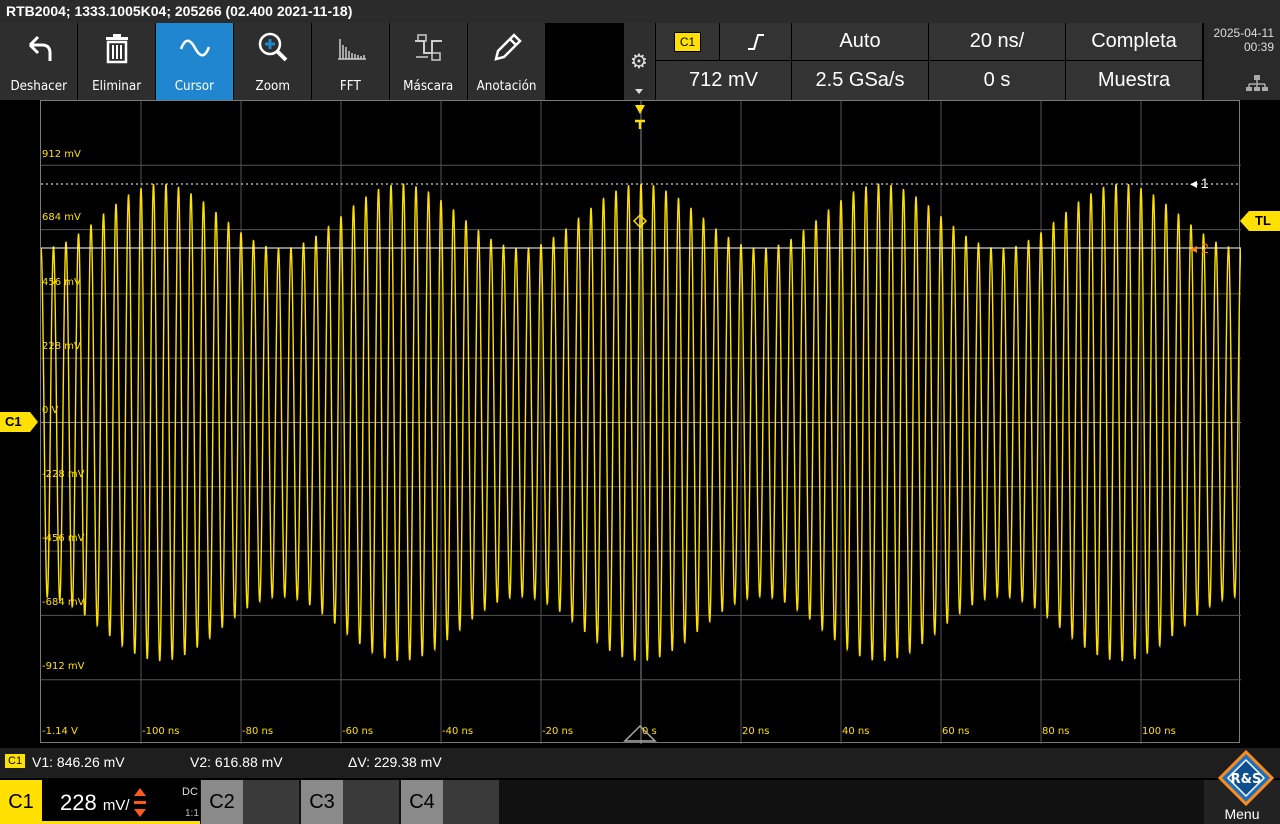 The height and width of the screenshot is (824, 1280). I want to click on cursor-1-tag-label: 1, so click(1204, 183).